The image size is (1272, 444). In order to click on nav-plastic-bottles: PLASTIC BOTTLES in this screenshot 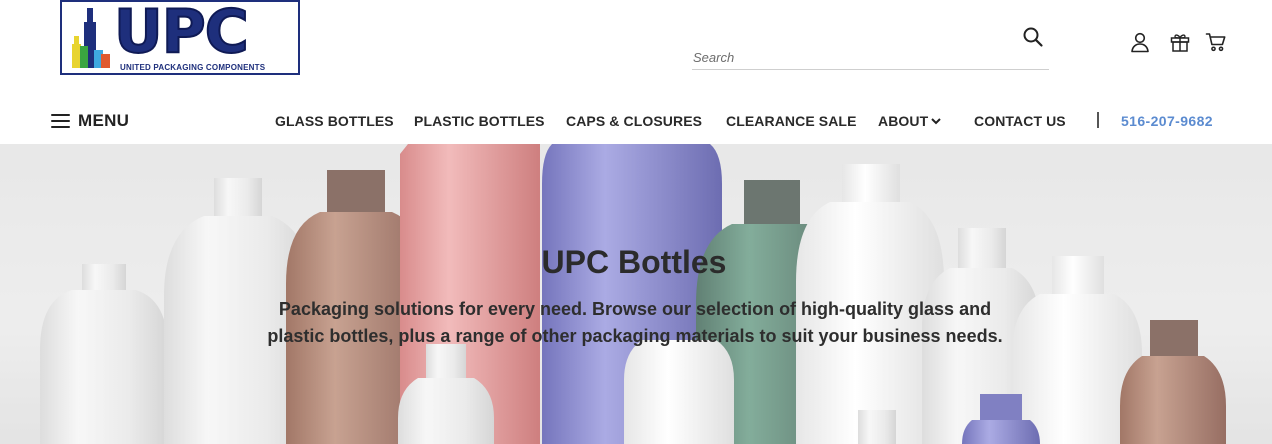, I will do `click(479, 121)`.